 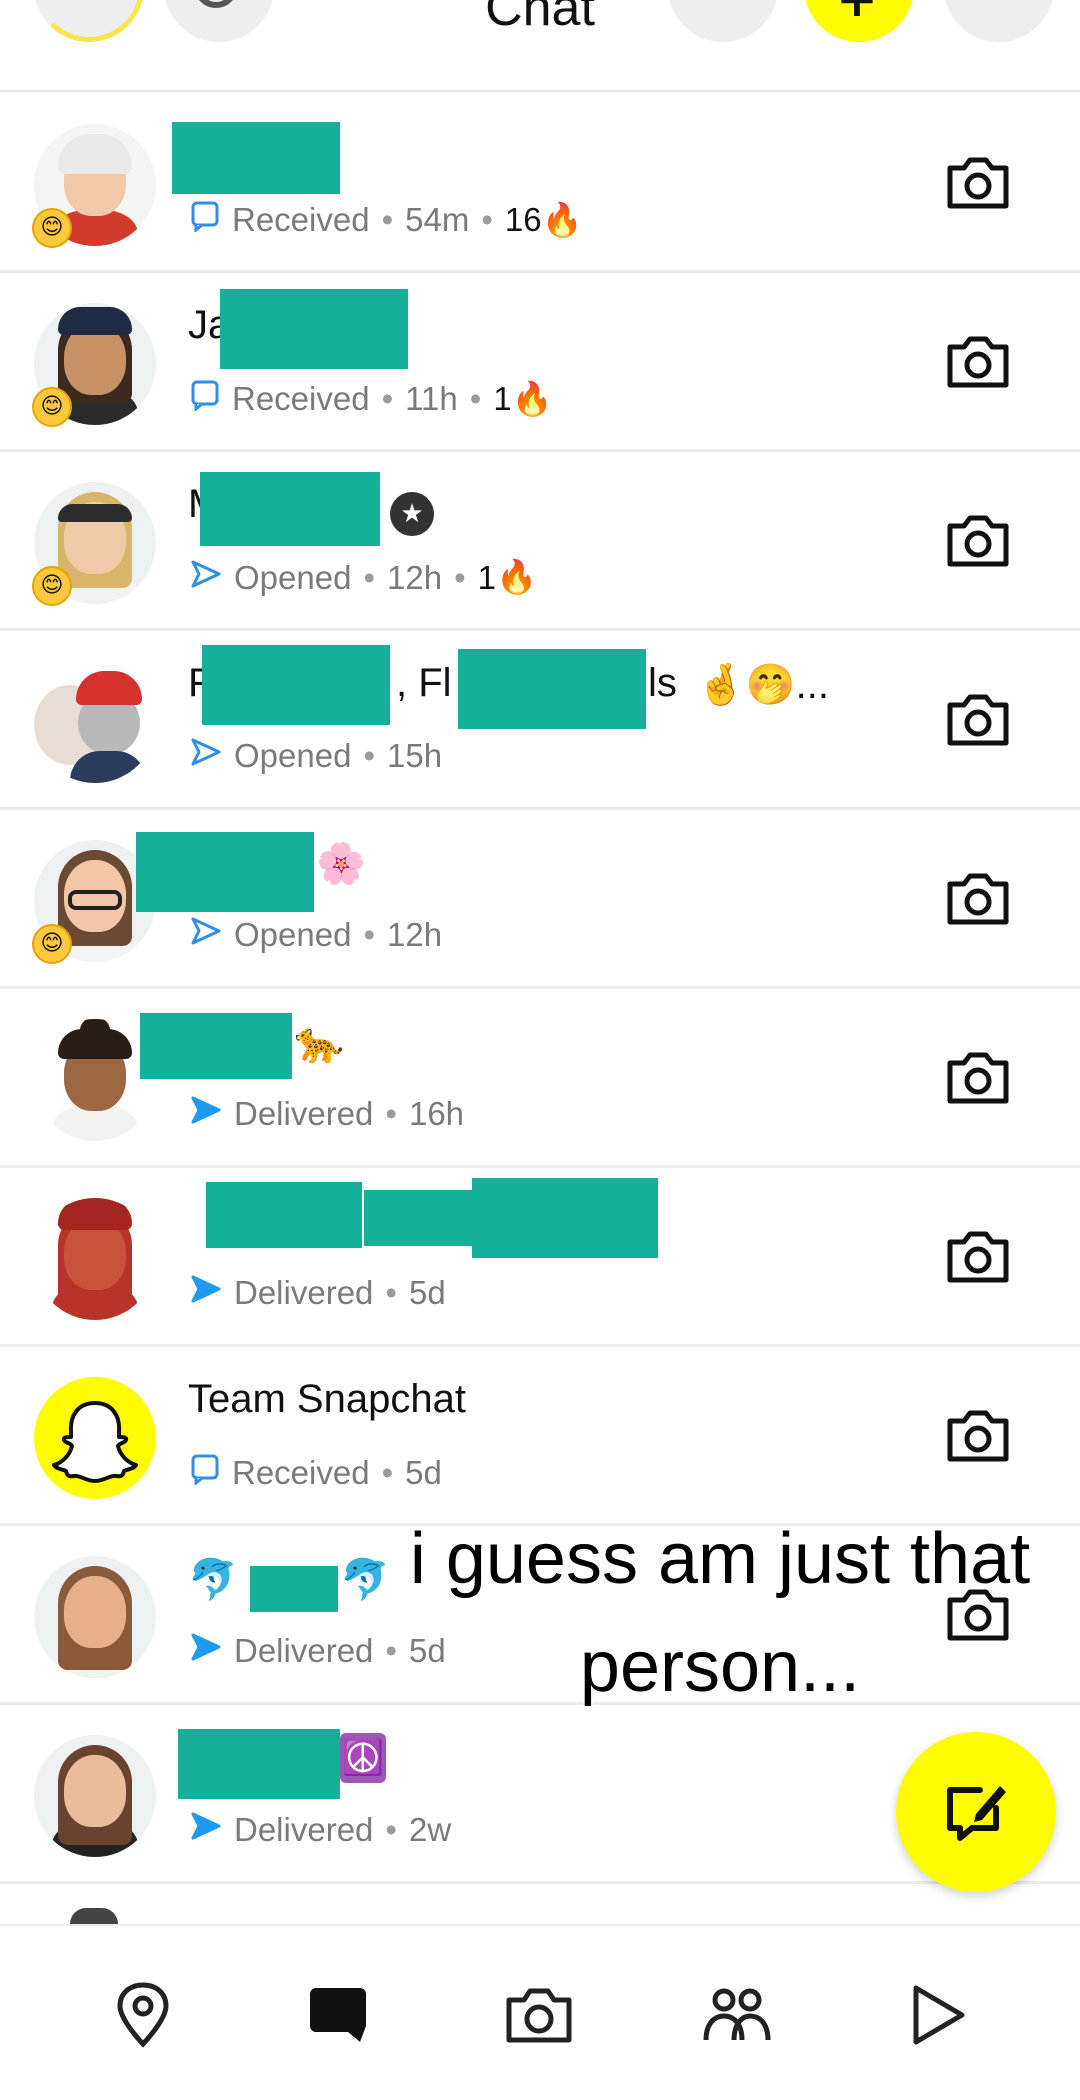 What do you see at coordinates (213, 1580) in the screenshot?
I see `name-emoji: 🐬` at bounding box center [213, 1580].